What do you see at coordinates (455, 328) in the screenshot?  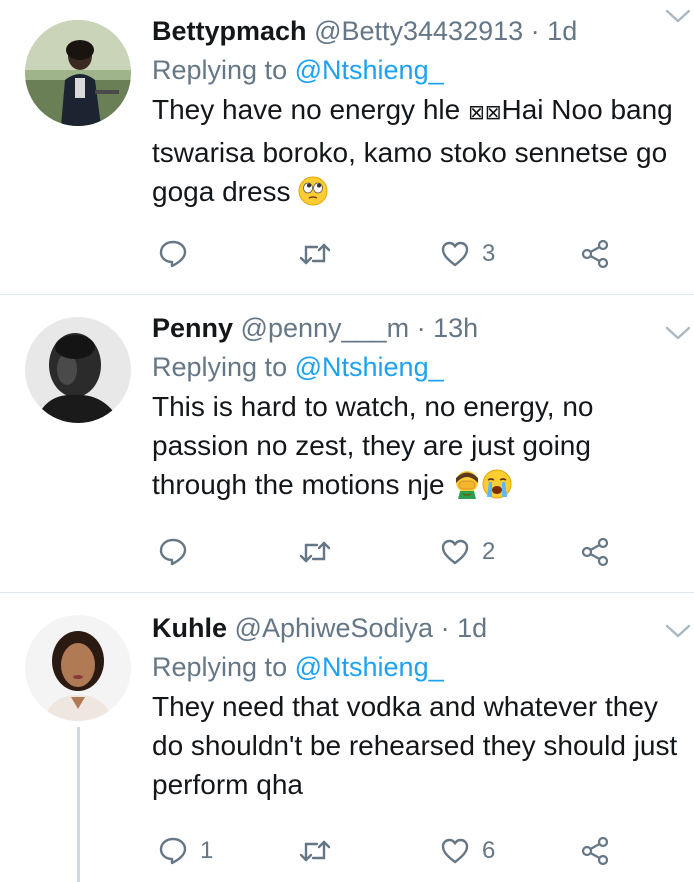 I see `timestamp: 13h` at bounding box center [455, 328].